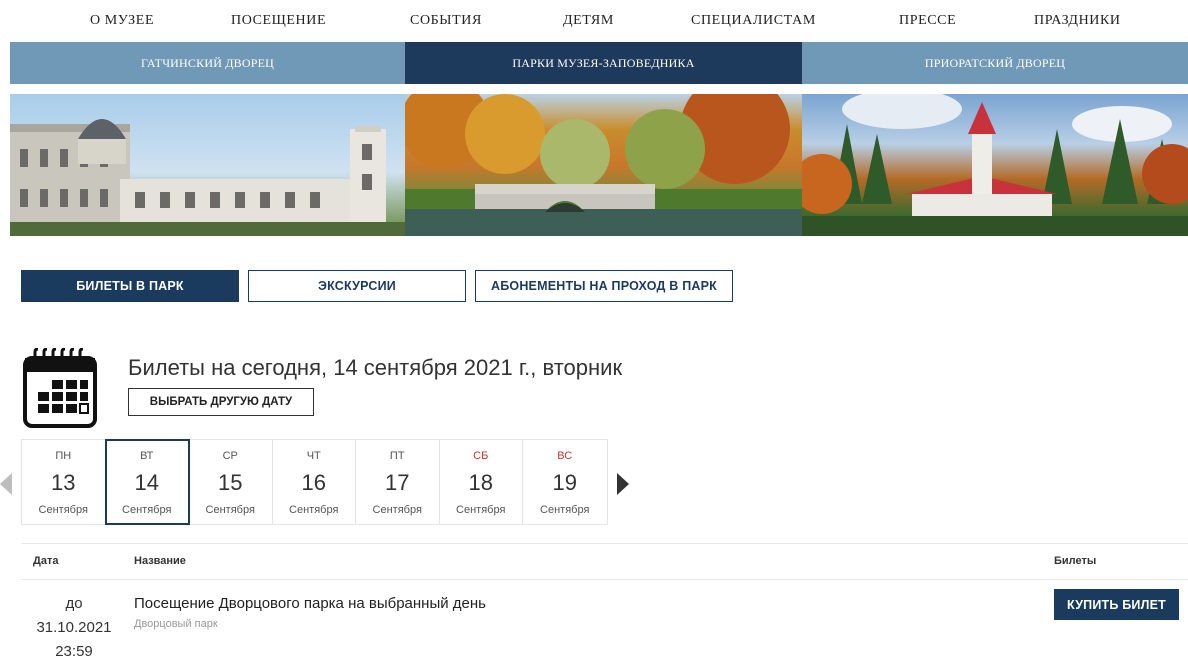  Describe the element at coordinates (221, 402) in the screenshot. I see `choose-date-button: ВЫБРАТЬ ДРУГУЮ ДАТУ` at that location.